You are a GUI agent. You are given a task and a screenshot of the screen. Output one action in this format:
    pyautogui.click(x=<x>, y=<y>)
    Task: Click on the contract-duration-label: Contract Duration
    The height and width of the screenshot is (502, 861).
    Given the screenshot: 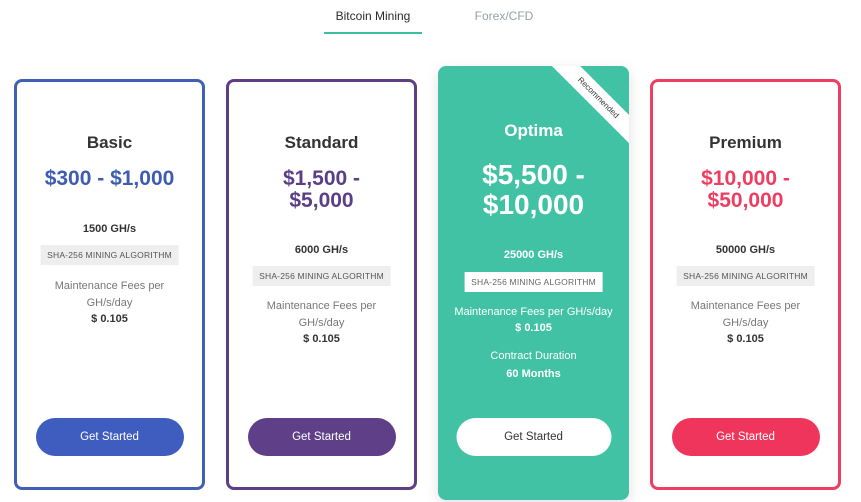 What is the action you would take?
    pyautogui.click(x=533, y=356)
    